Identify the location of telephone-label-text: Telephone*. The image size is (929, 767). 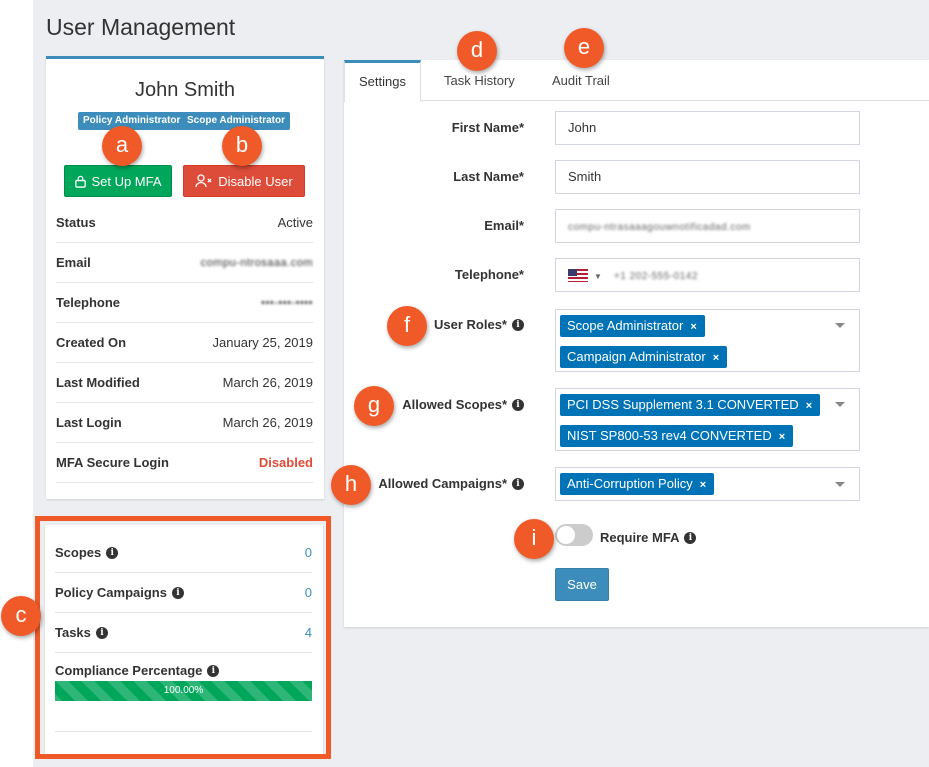
(489, 274).